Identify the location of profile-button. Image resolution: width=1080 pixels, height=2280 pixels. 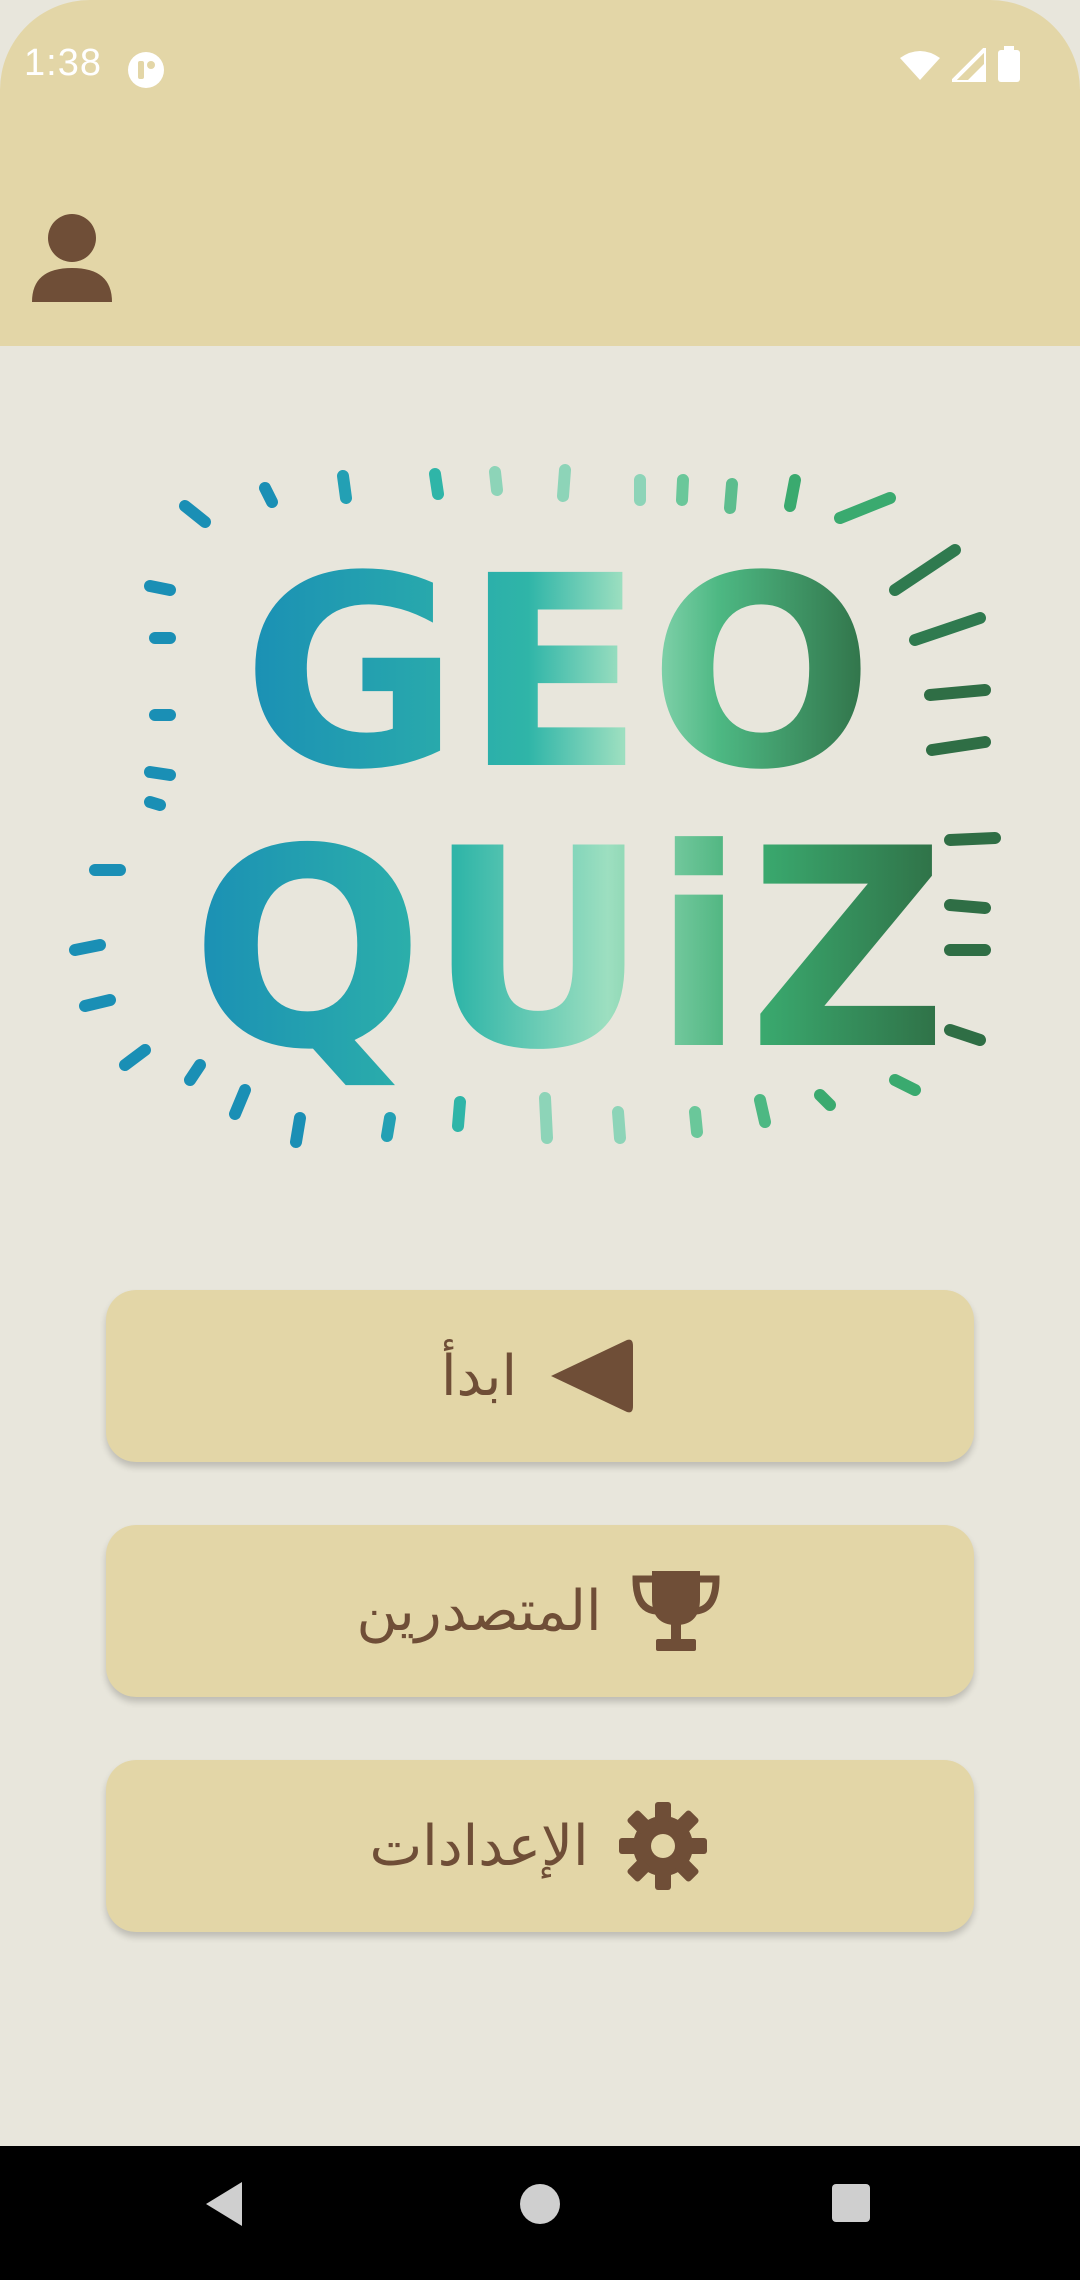
(72, 258).